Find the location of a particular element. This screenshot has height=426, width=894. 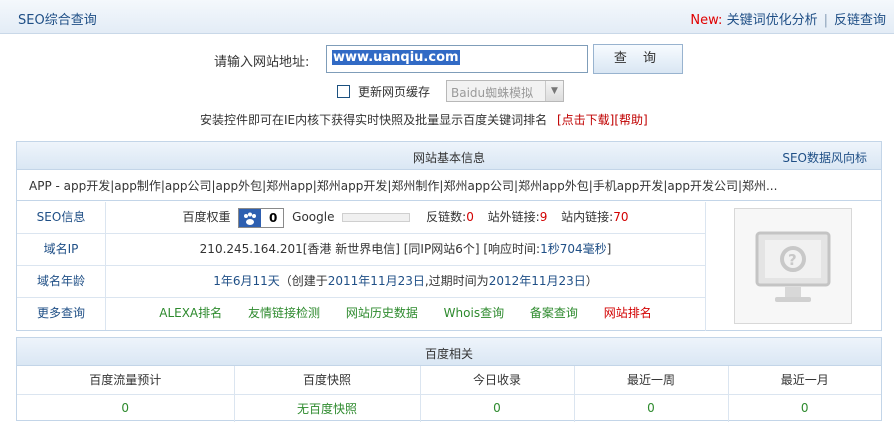

friend-link-check-link: 友情链接检测 is located at coordinates (284, 313).